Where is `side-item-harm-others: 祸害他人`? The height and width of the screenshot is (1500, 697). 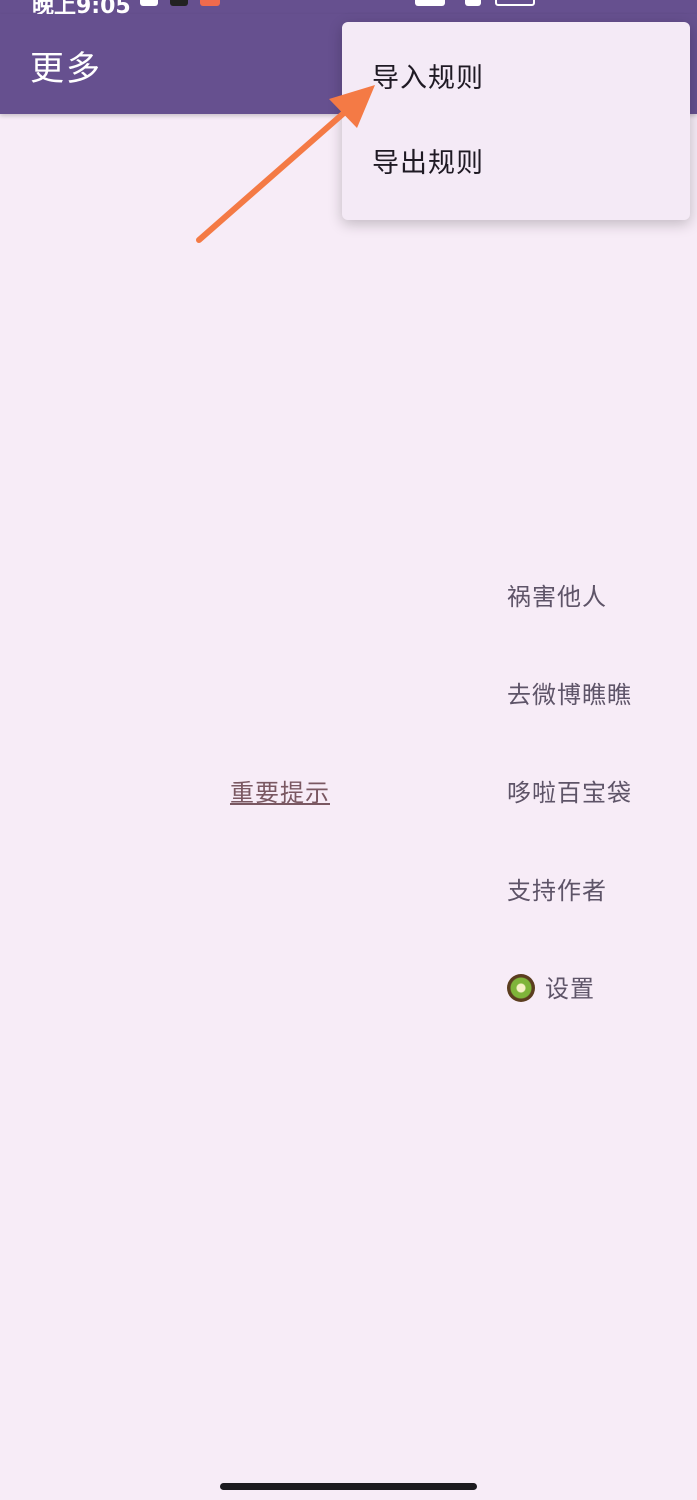 side-item-harm-others: 祸害他人 is located at coordinates (587, 597).